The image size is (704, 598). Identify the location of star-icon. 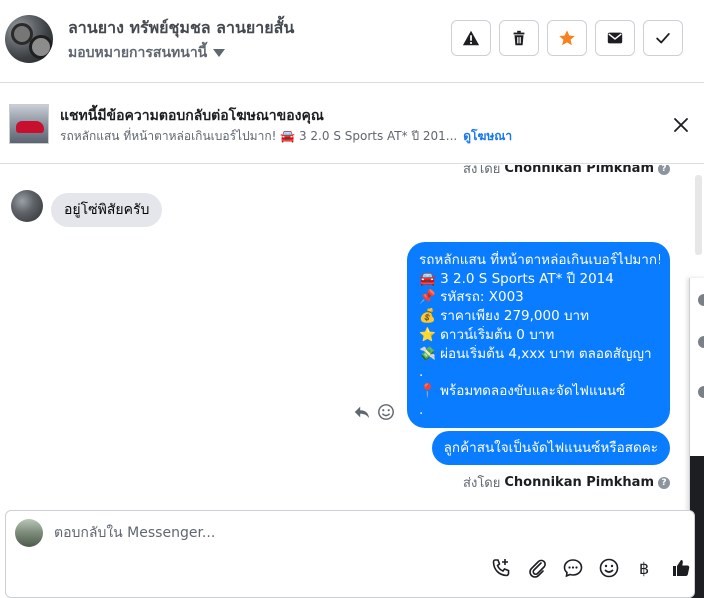
(567, 38).